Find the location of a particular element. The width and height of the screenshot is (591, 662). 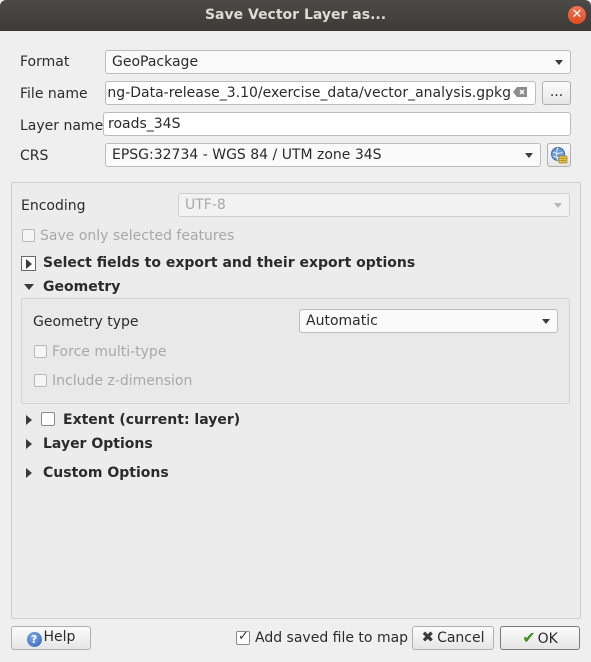

include-z-label: Include z-dimension is located at coordinates (122, 381).